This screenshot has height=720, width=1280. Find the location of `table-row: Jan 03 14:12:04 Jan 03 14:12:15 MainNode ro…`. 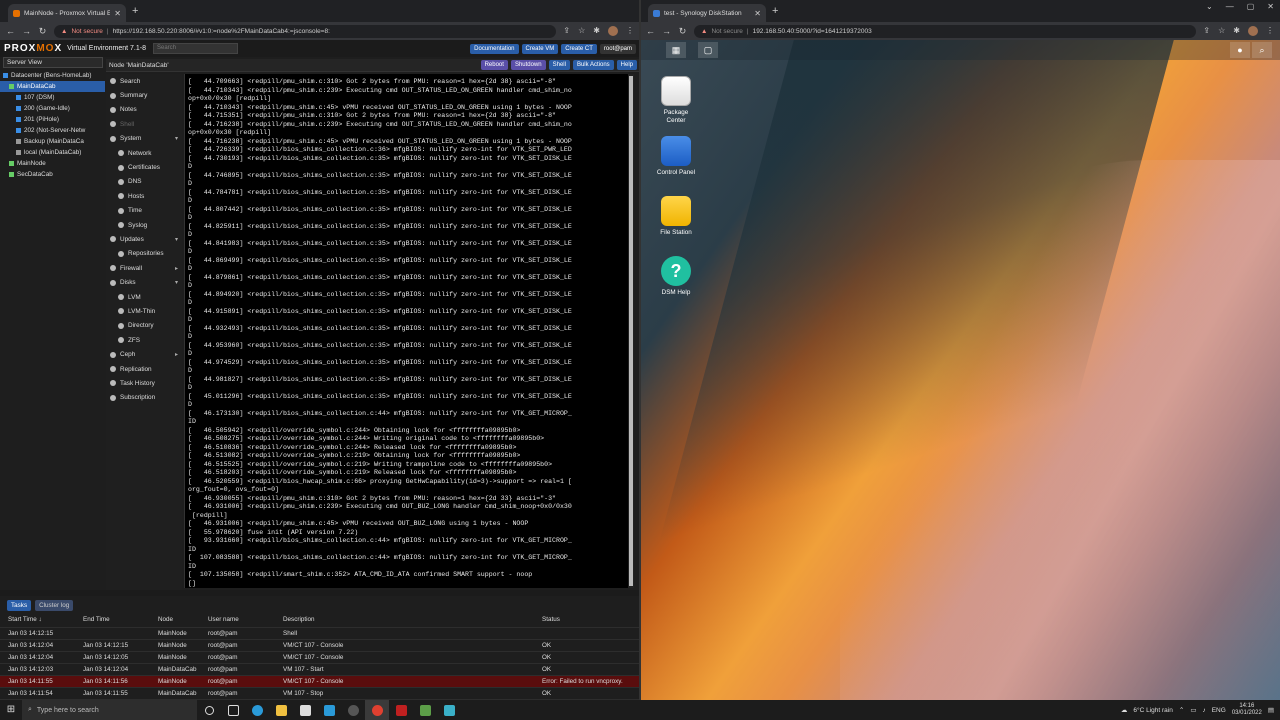

table-row: Jan 03 14:12:04 Jan 03 14:12:15 MainNode ro… is located at coordinates (320, 646).